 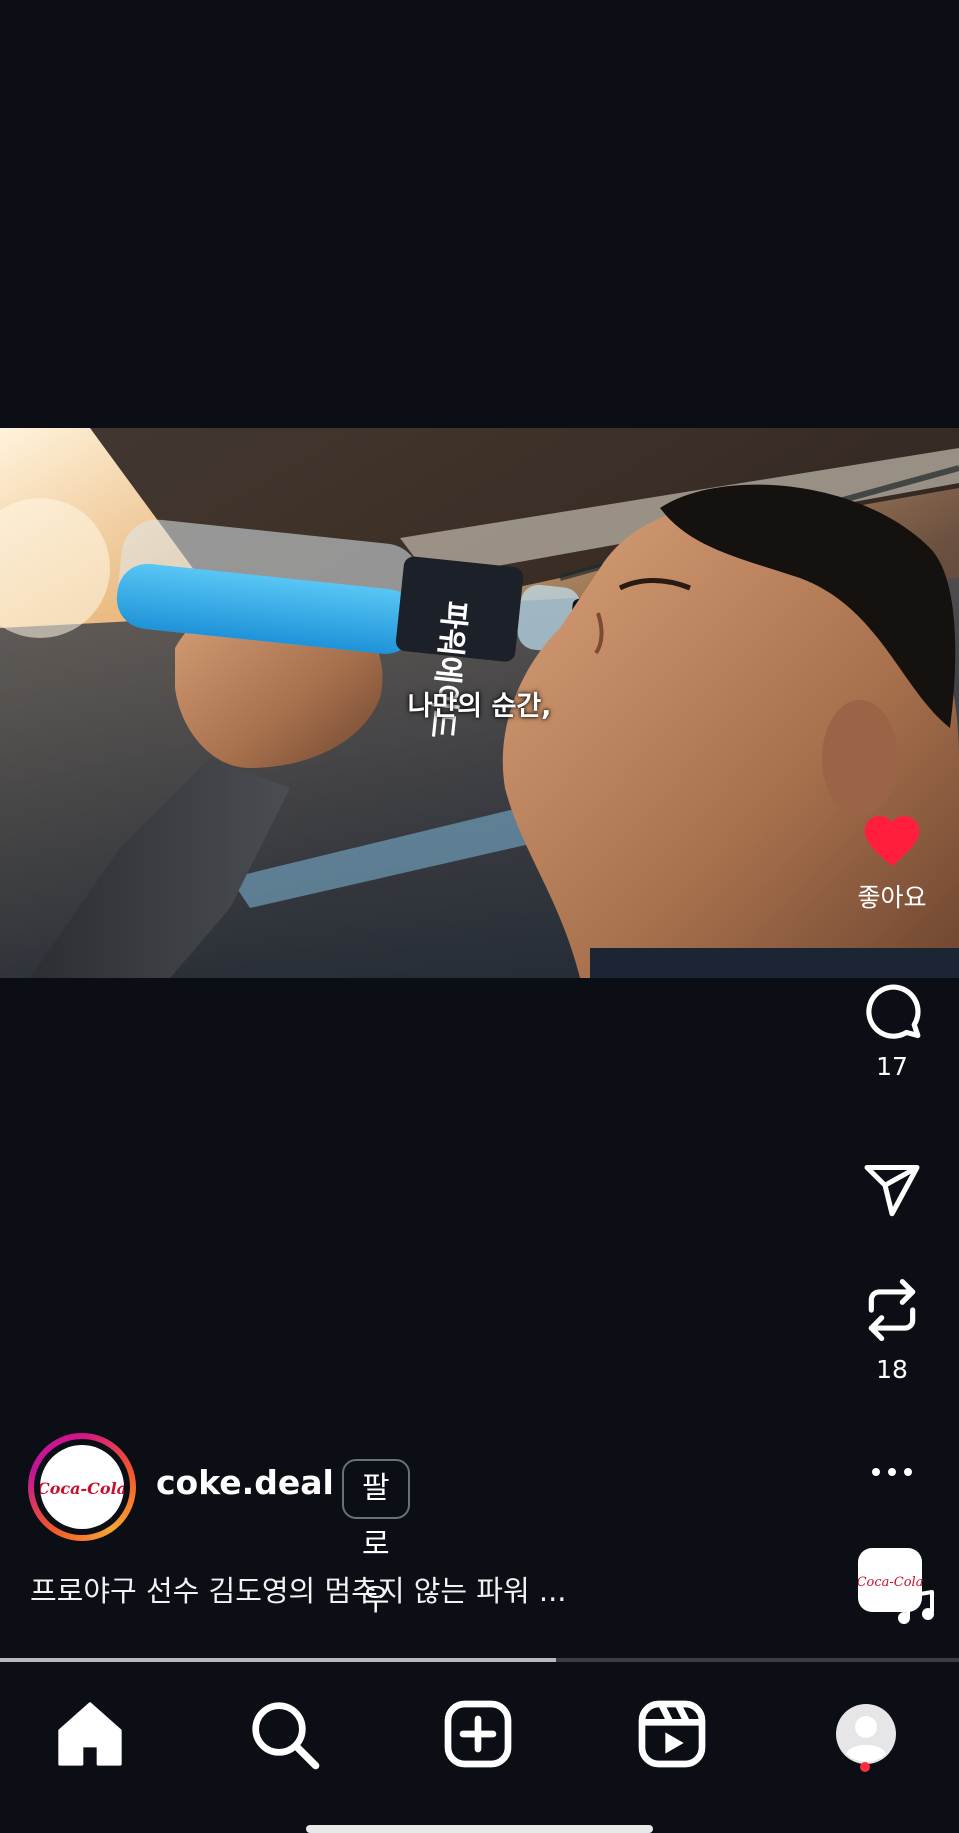 I want to click on logo-text: Coca-Cola, so click(x=82, y=1488).